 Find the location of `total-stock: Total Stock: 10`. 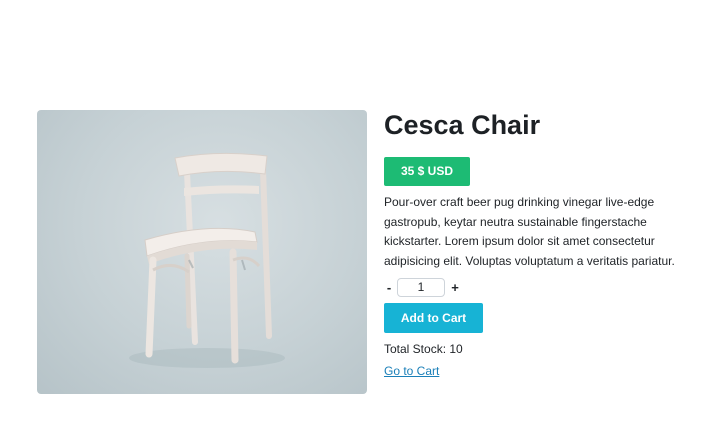

total-stock: Total Stock: 10 is located at coordinates (423, 349).